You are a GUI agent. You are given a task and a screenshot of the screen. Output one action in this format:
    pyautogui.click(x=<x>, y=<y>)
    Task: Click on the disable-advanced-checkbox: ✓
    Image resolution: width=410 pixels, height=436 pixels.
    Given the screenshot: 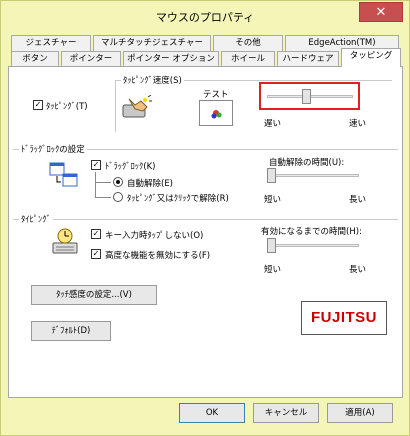 What is the action you would take?
    pyautogui.click(x=96, y=254)
    